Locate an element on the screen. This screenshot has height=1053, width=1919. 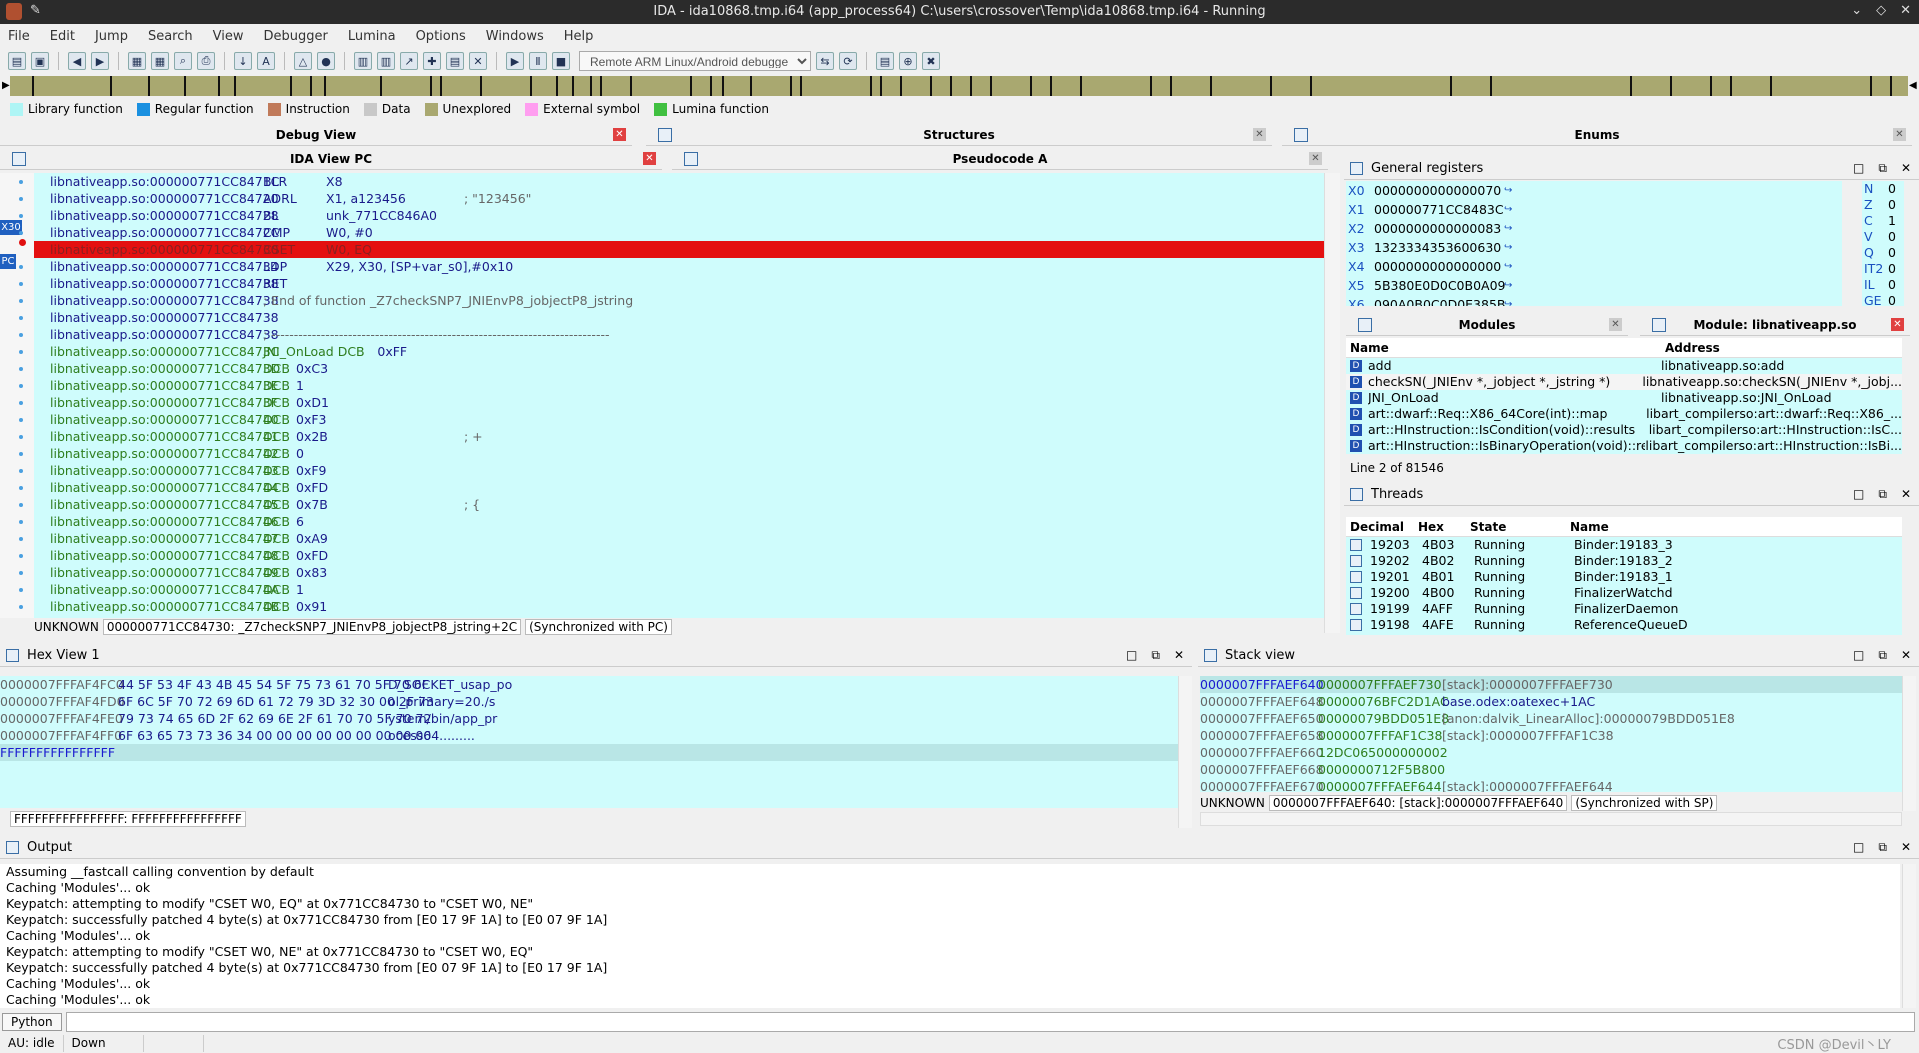
menu-lumina: Lumina is located at coordinates (372, 36).